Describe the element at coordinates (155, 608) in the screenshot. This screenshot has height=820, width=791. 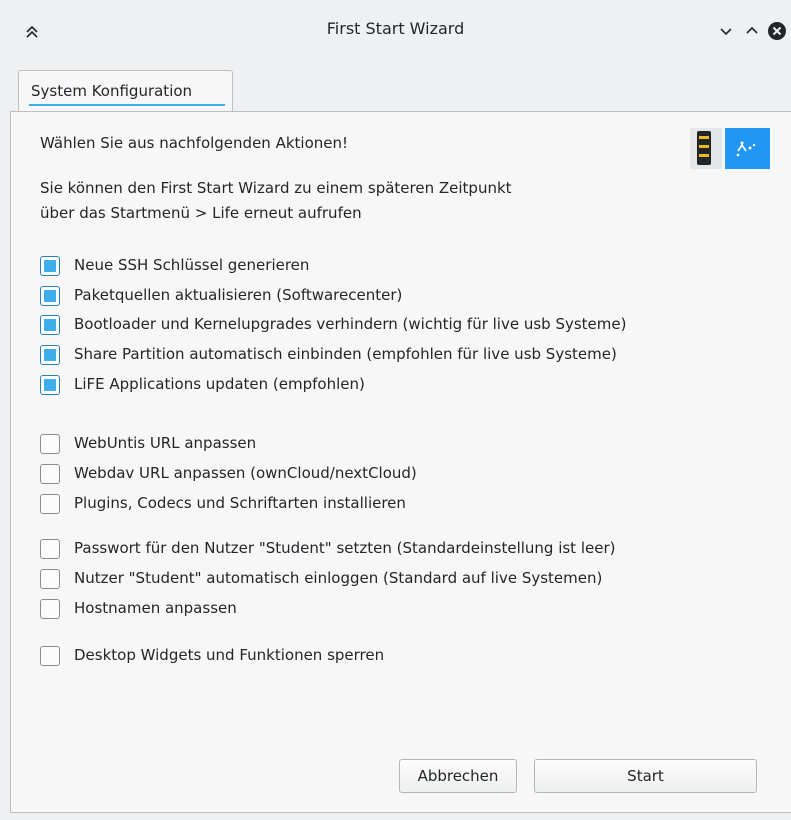
I see `option-label: Hostnamen anpassen` at that location.